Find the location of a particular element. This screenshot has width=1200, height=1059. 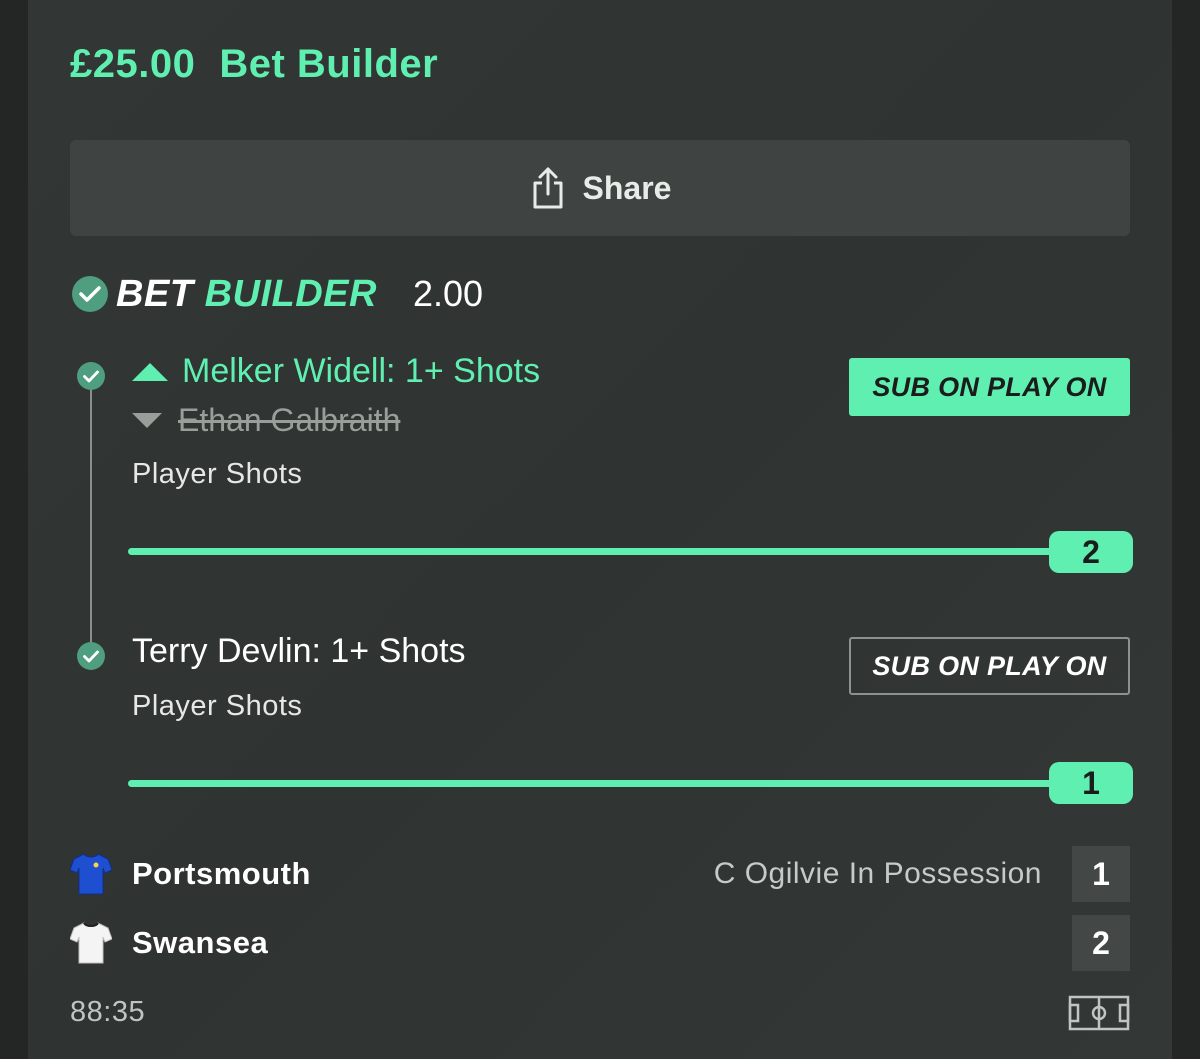

leg2-sub-on-play-on-button: SUB ON PLAY ON is located at coordinates (989, 666).